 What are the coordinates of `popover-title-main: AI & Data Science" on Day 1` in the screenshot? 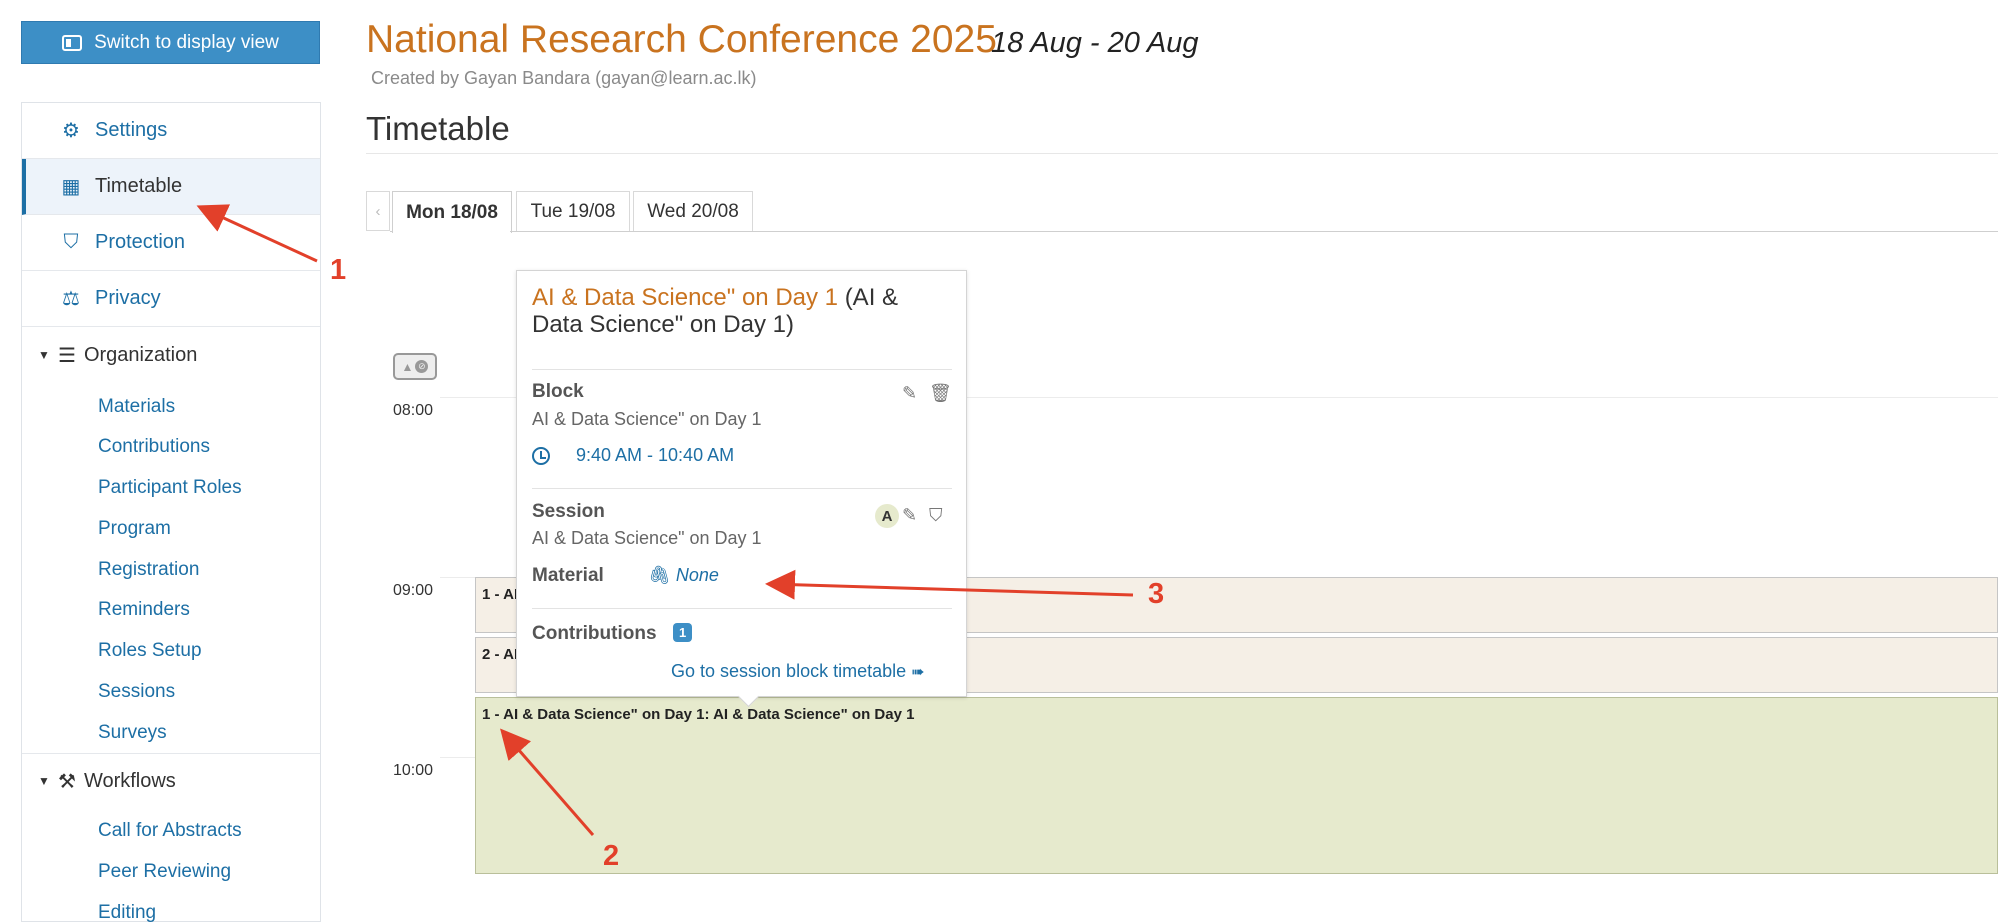 It's located at (685, 297).